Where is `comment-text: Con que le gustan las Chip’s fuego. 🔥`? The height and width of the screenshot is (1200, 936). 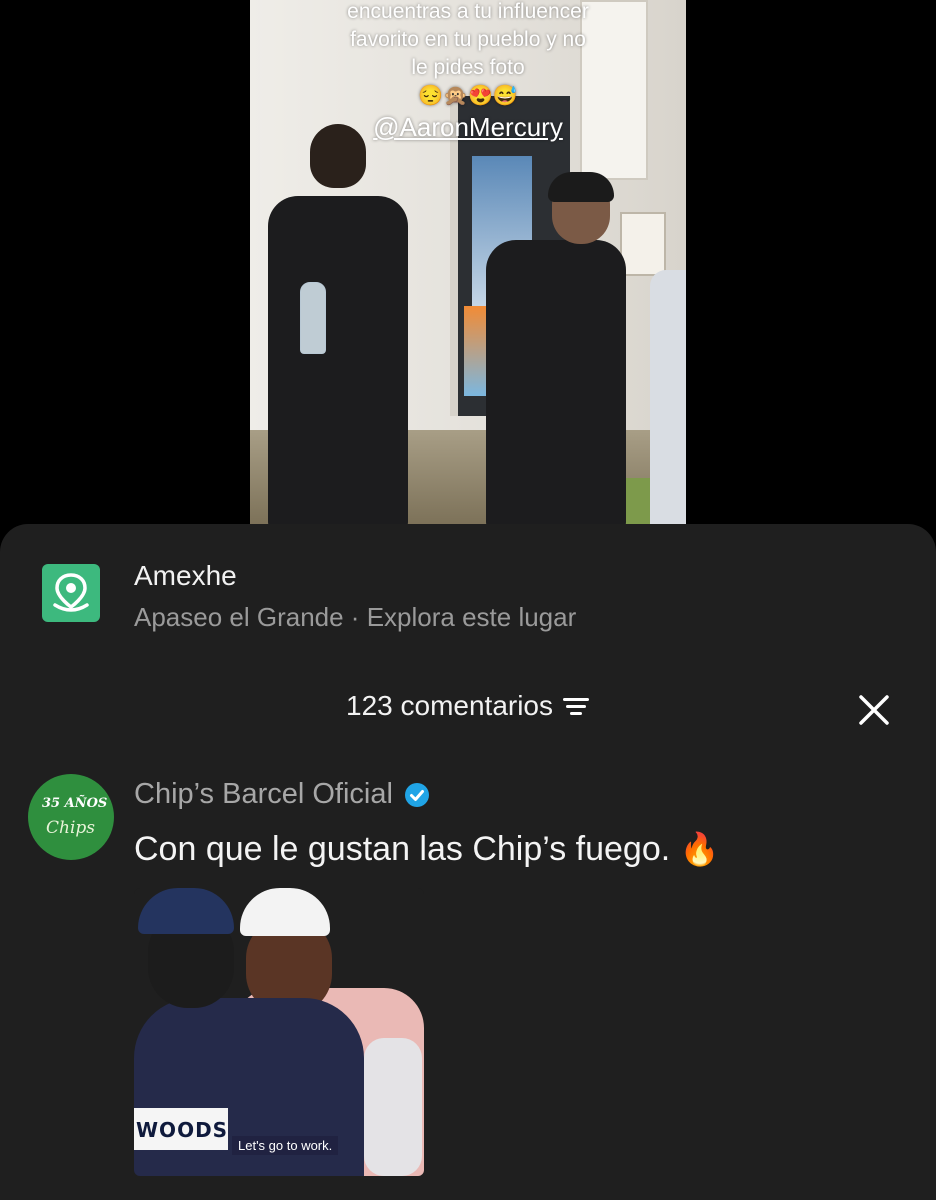
comment-text: Con que le gustan las Chip’s fuego. 🔥 is located at coordinates (426, 849).